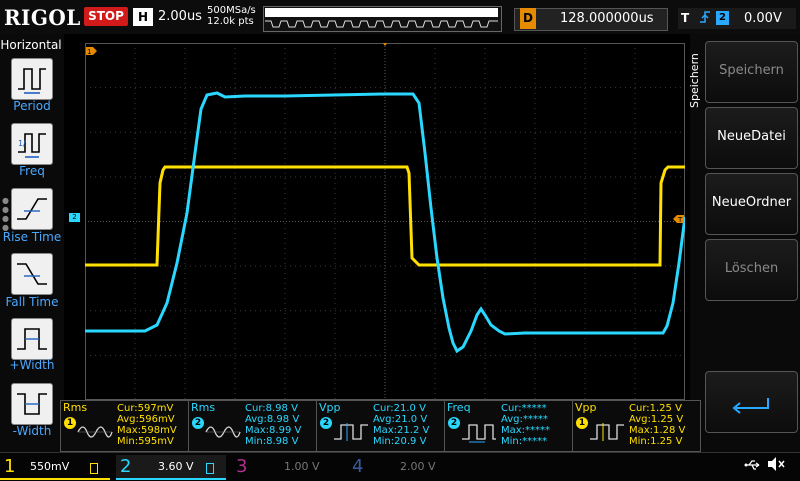 This screenshot has height=481, width=800. I want to click on frequency-icon: 1/, so click(32, 144).